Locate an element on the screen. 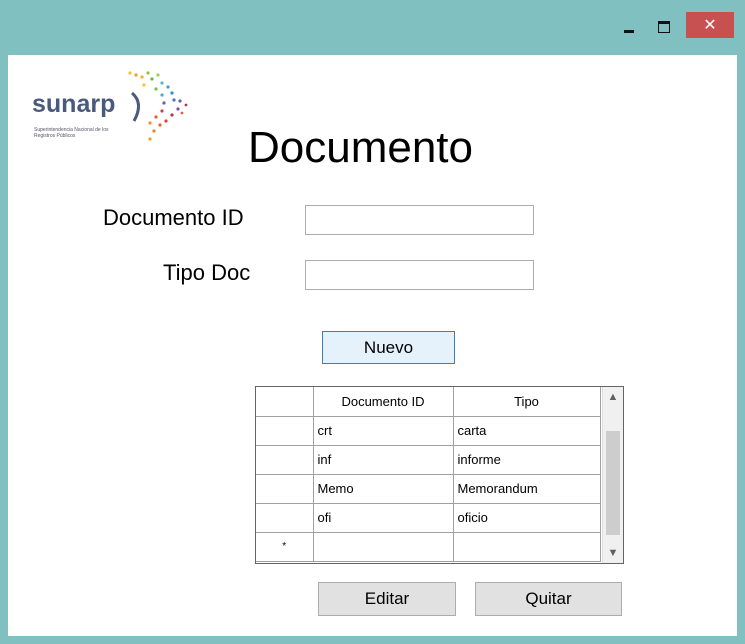  column-header-documento-id: Documento ID is located at coordinates (383, 402).